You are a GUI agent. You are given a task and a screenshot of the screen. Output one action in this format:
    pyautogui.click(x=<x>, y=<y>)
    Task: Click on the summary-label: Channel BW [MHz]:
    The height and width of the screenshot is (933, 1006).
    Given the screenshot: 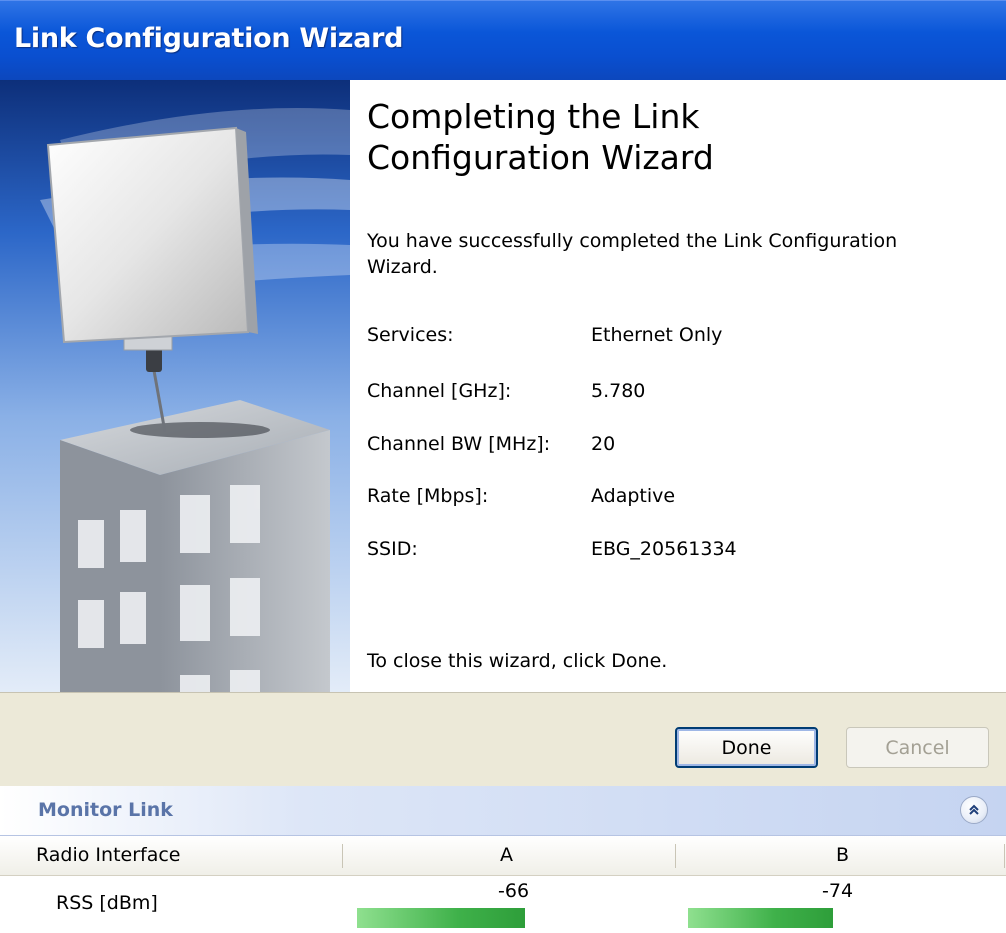 What is the action you would take?
    pyautogui.click(x=459, y=444)
    